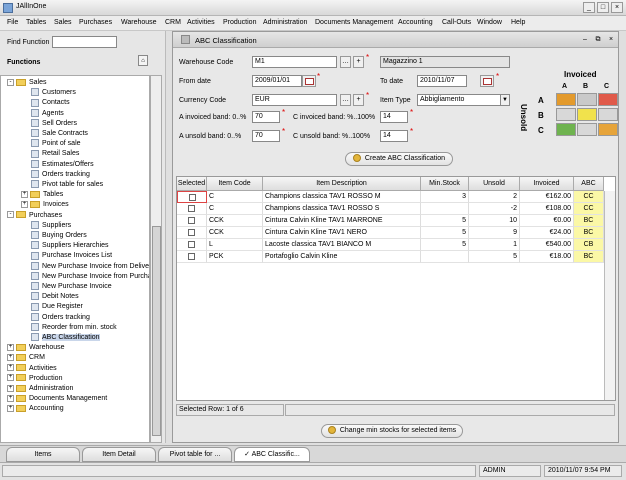  I want to click on find-function-input, so click(84, 42).